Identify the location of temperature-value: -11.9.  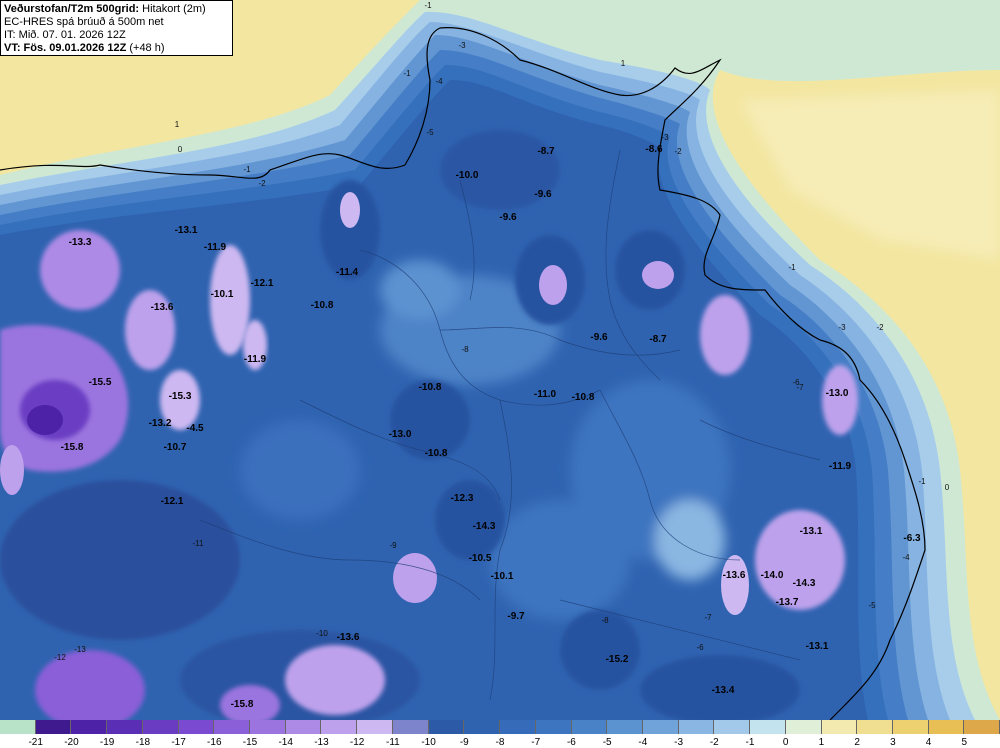
(255, 359).